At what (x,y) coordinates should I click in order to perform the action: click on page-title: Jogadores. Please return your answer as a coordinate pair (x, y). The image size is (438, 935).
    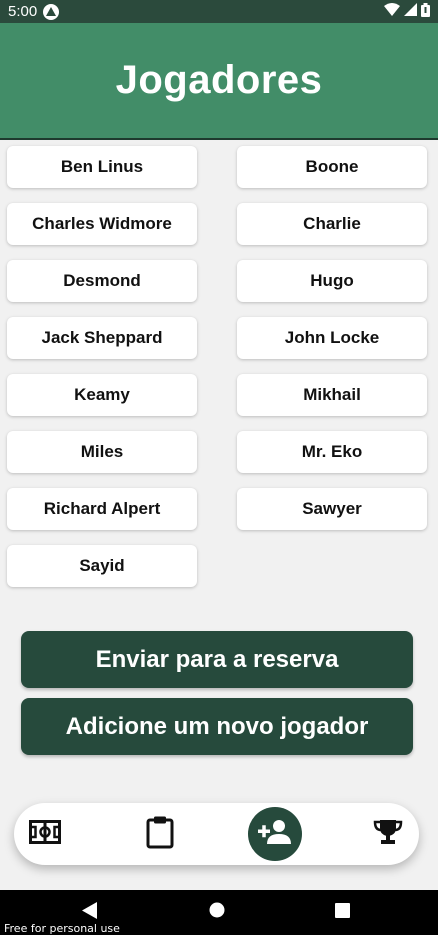
    Looking at the image, I should click on (219, 80).